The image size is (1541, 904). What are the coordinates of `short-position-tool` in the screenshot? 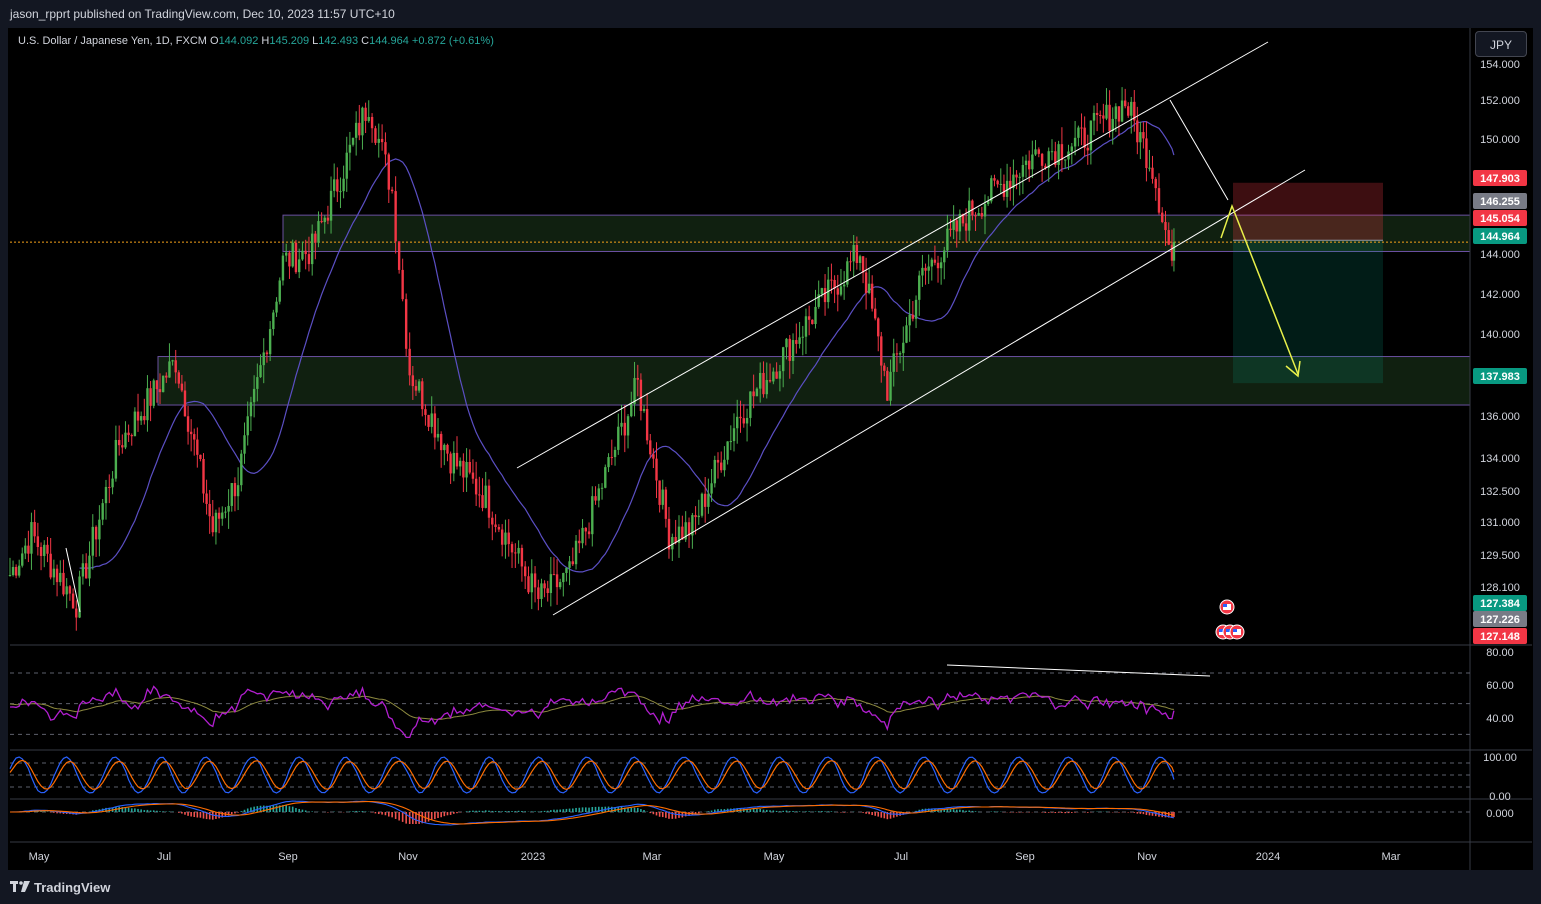 It's located at (1308, 283).